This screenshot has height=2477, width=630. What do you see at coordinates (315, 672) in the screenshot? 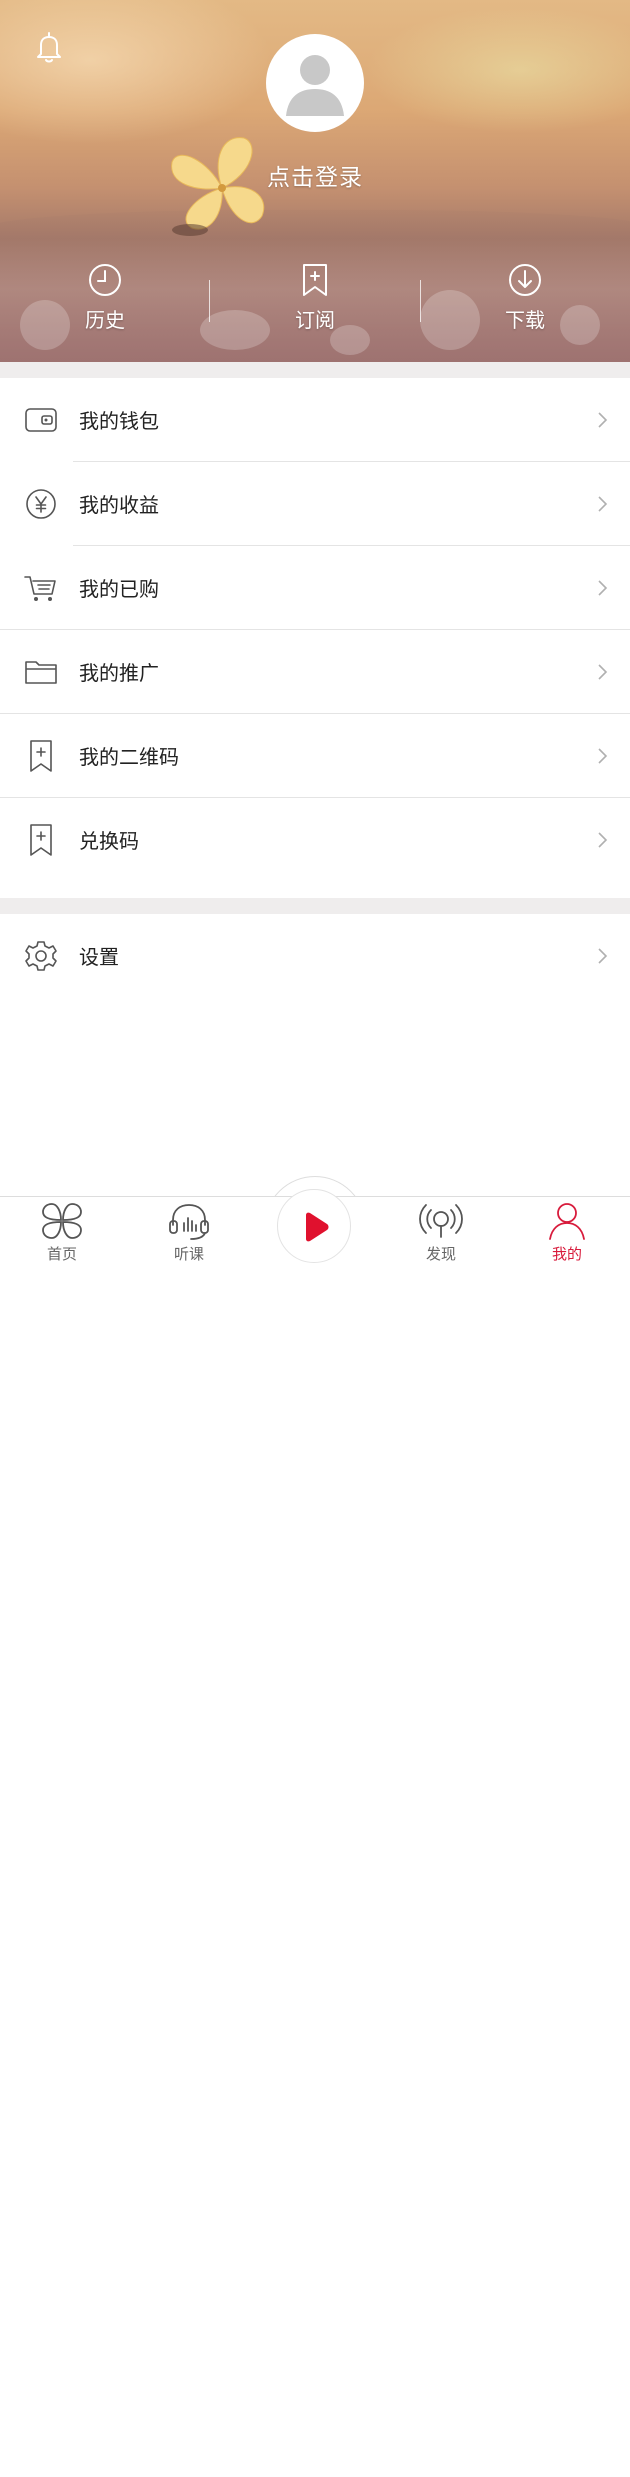
I see `menu-item-promotion: 我的推广` at bounding box center [315, 672].